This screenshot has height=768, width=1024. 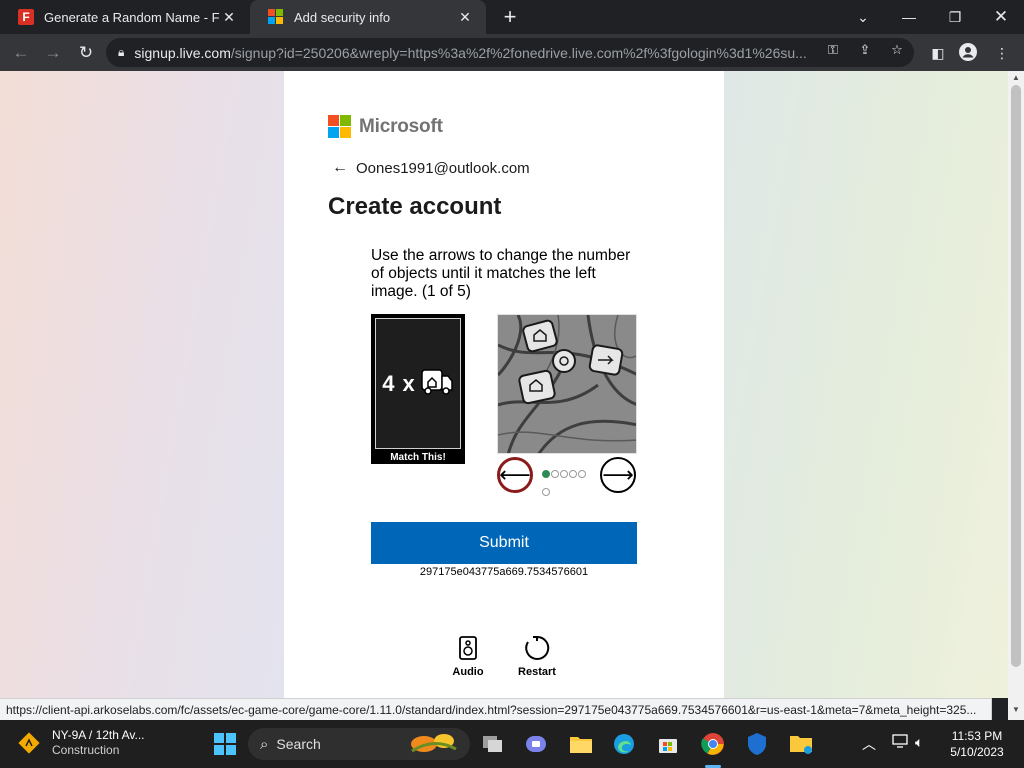 I want to click on restart-icon, so click(x=537, y=648).